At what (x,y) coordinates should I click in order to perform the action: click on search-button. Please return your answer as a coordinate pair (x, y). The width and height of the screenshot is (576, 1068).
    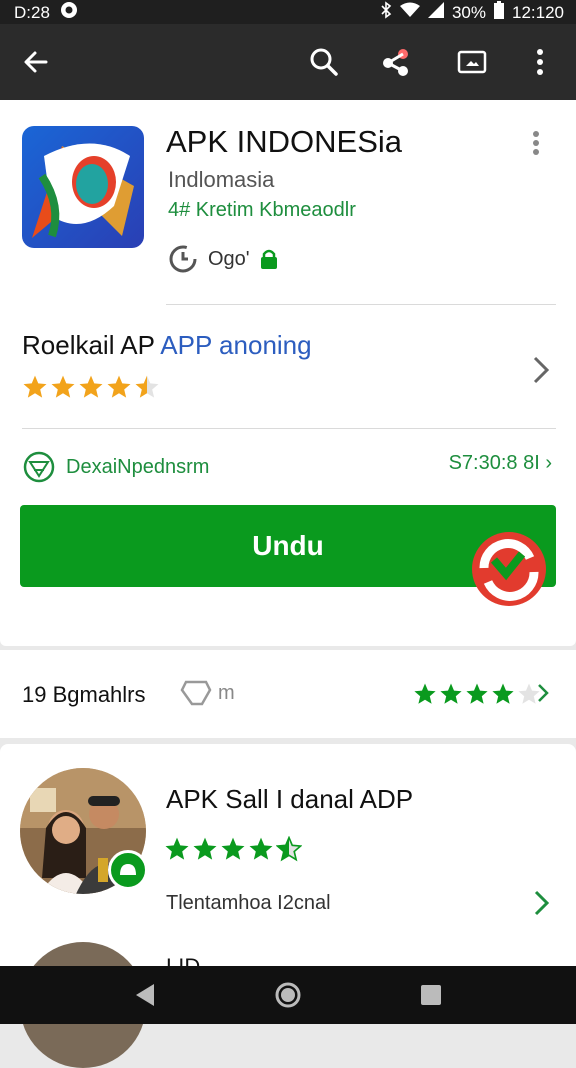
    Looking at the image, I should click on (324, 62).